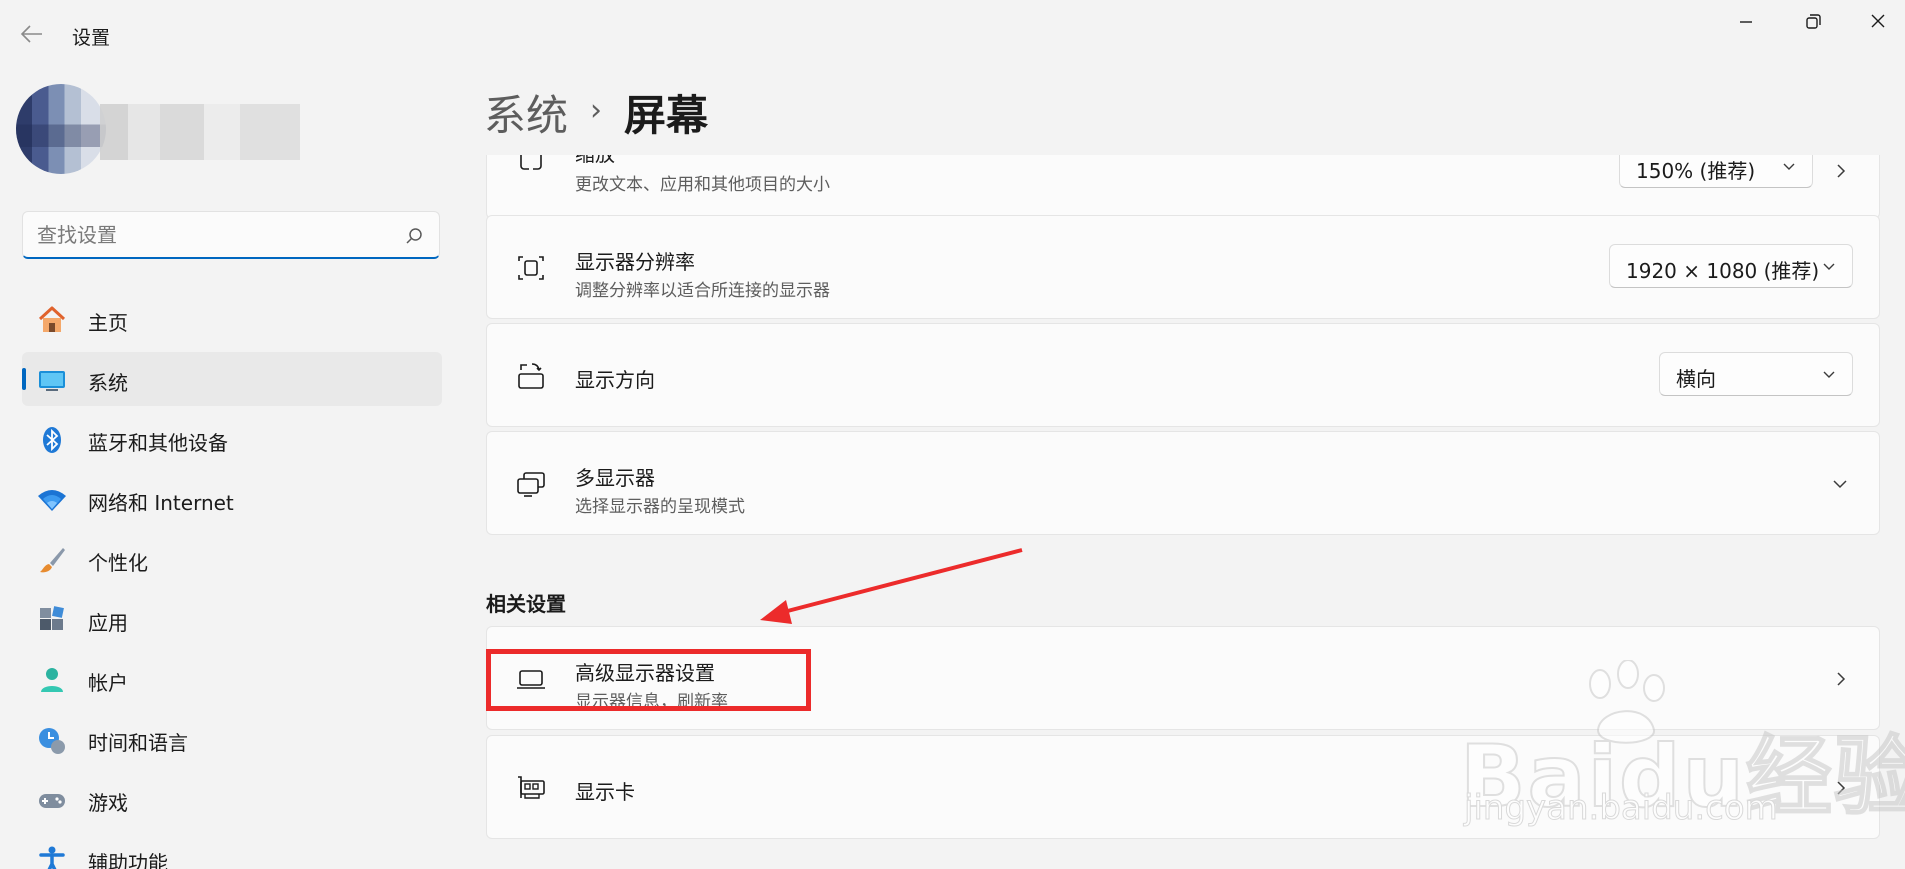 The width and height of the screenshot is (1905, 869). What do you see at coordinates (1696, 171) in the screenshot?
I see `scale-value: 150% (推荐)` at bounding box center [1696, 171].